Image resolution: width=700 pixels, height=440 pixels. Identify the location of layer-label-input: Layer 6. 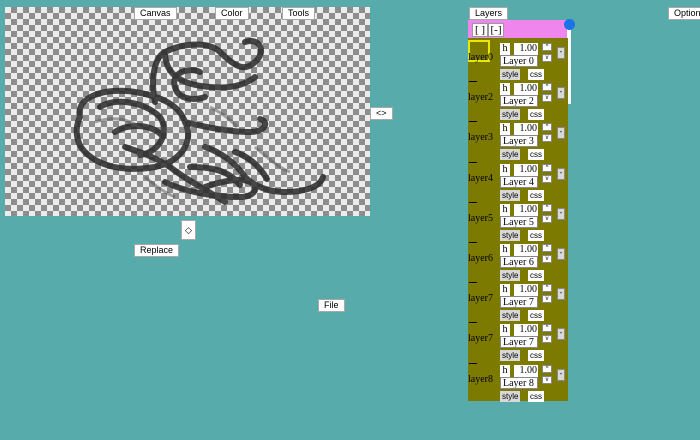
(519, 262).